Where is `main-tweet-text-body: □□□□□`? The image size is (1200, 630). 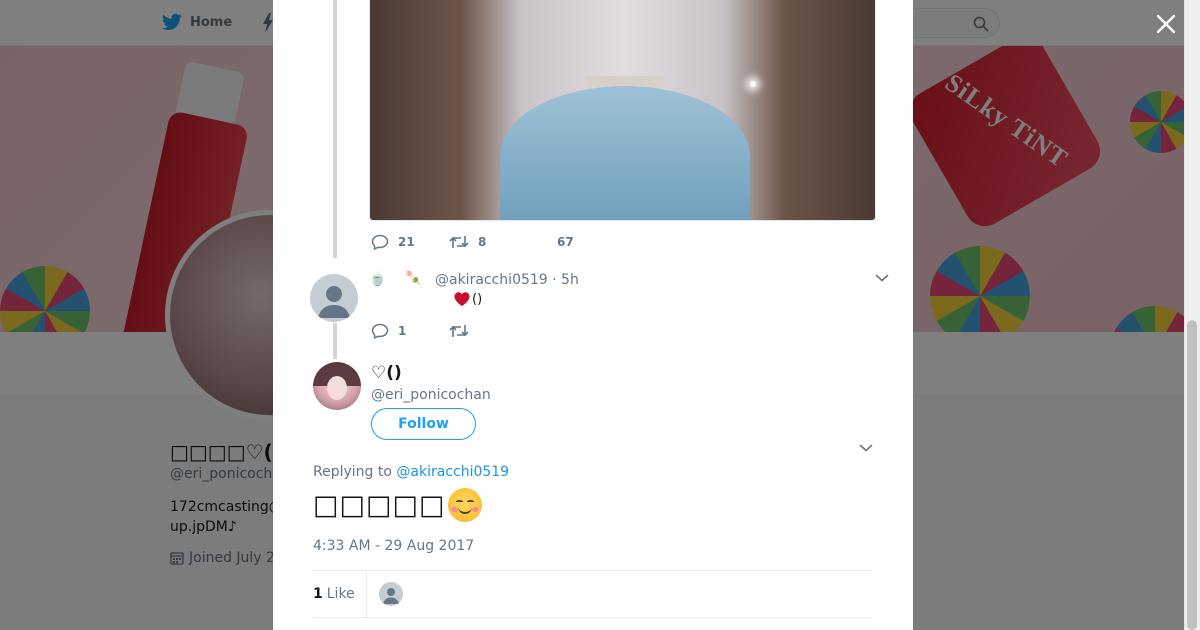 main-tweet-text-body: □□□□□ is located at coordinates (379, 505).